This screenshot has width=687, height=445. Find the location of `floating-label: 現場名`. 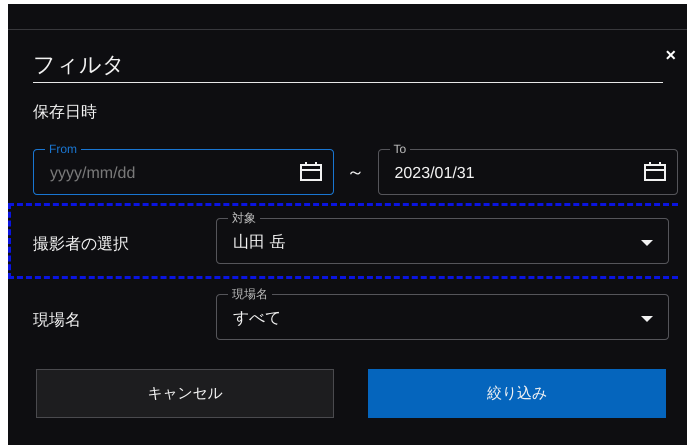

floating-label: 現場名 is located at coordinates (250, 294).